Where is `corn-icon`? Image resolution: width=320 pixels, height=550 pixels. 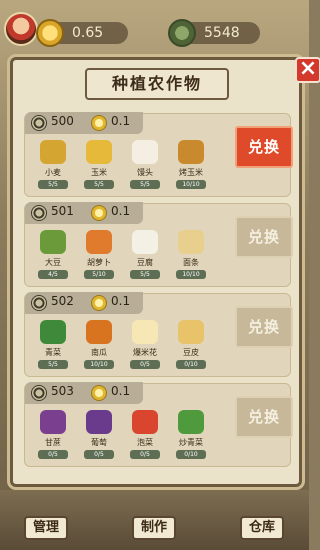
corn-icon is located at coordinates (99, 152).